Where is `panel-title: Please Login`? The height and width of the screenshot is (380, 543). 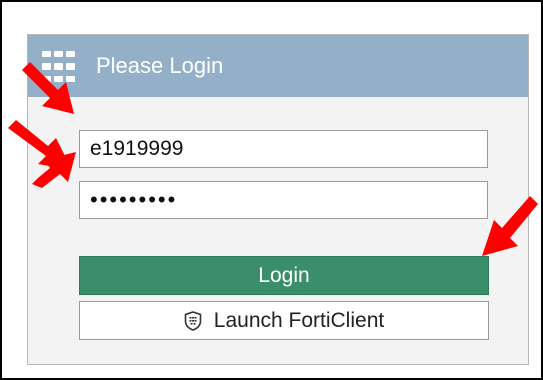 panel-title: Please Login is located at coordinates (160, 65).